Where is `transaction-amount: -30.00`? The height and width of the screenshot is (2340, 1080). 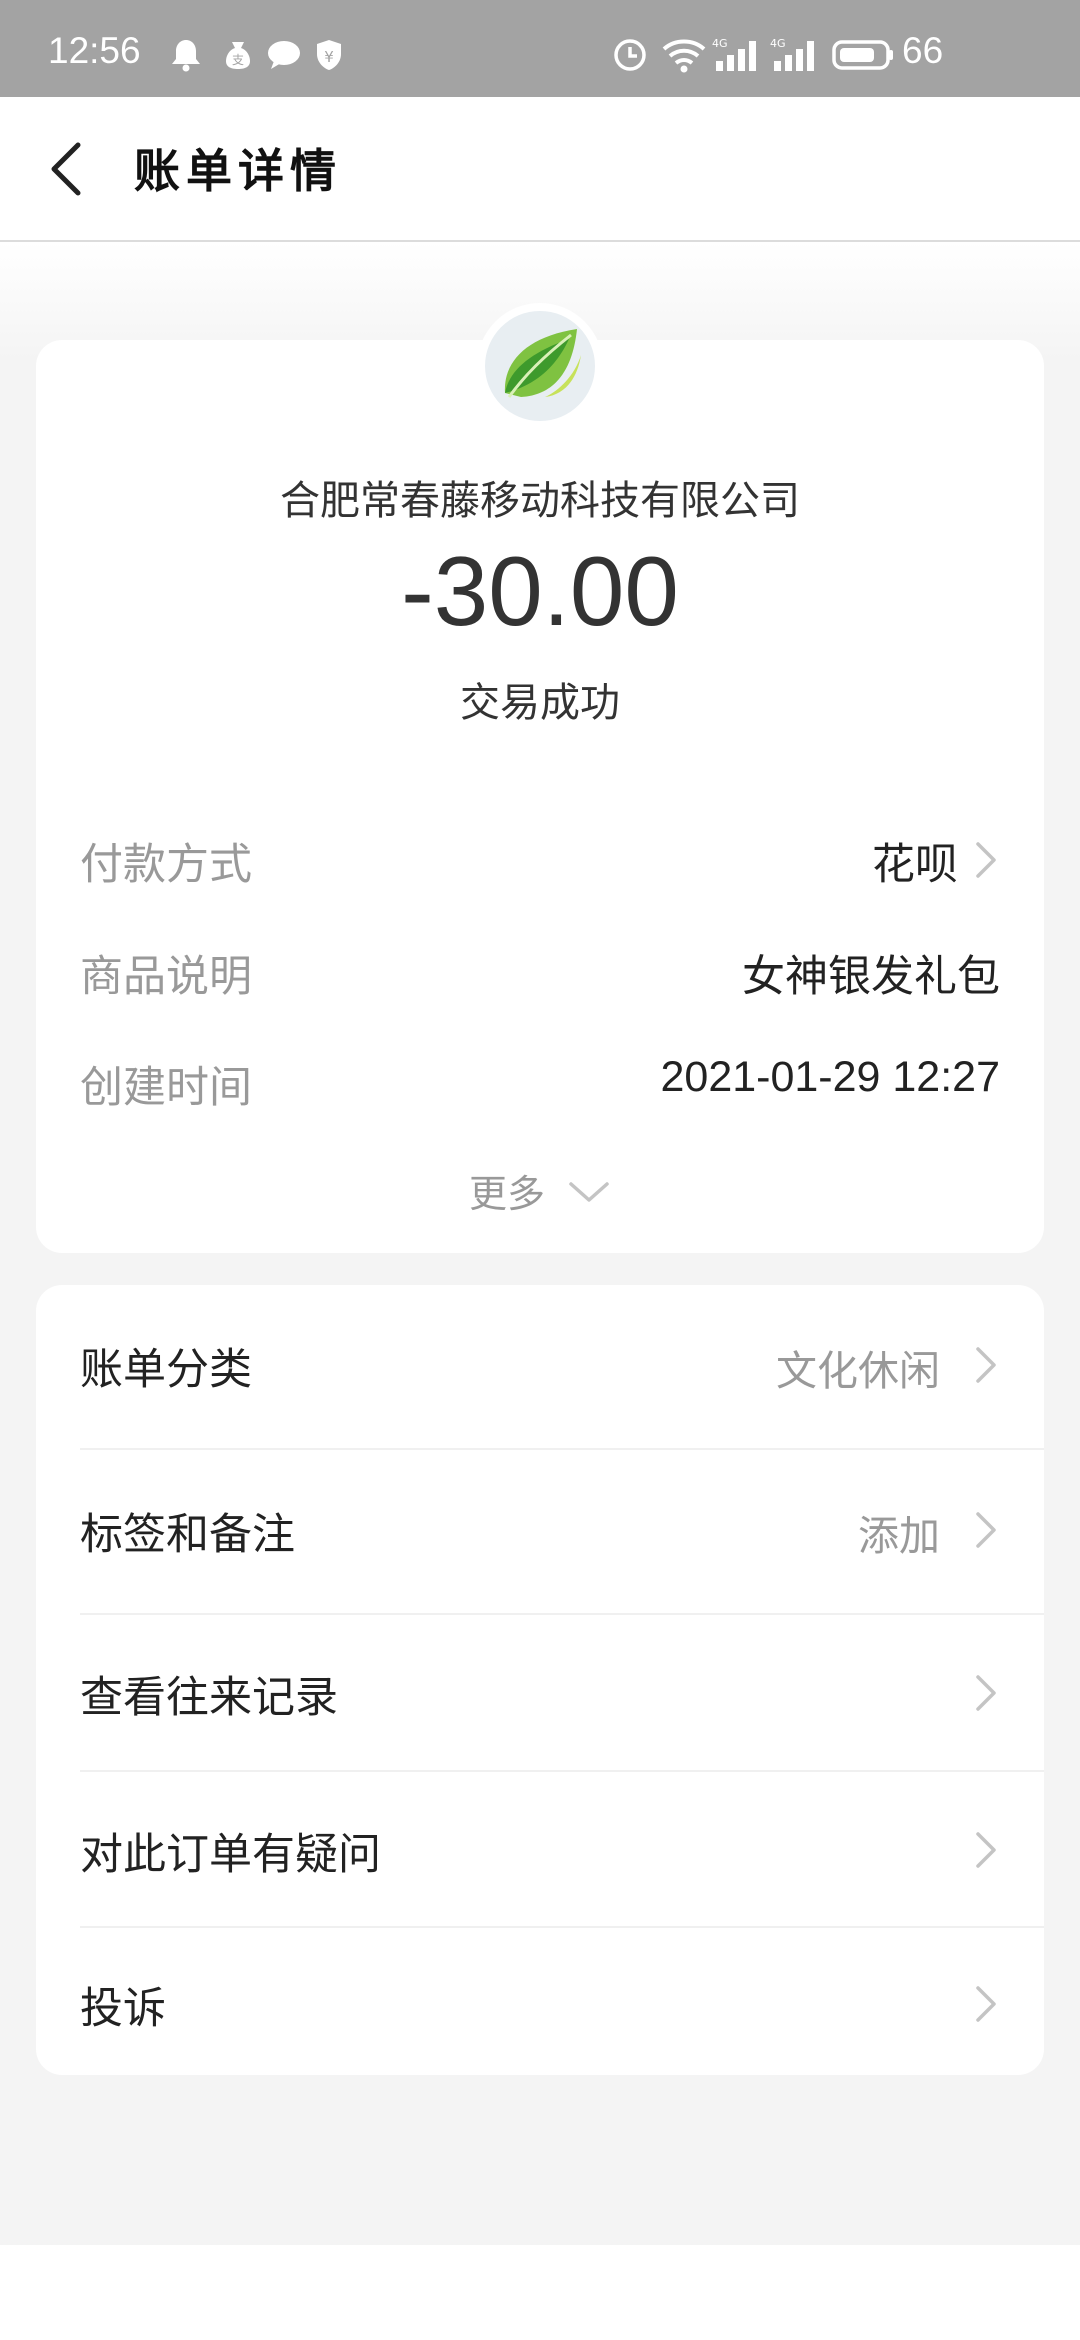 transaction-amount: -30.00 is located at coordinates (540, 591).